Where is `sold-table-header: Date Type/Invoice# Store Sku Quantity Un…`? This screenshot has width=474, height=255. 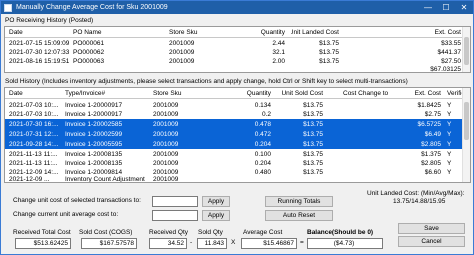 sold-table-header: Date Type/Invoice# Store Sku Quantity Un… is located at coordinates (235, 93).